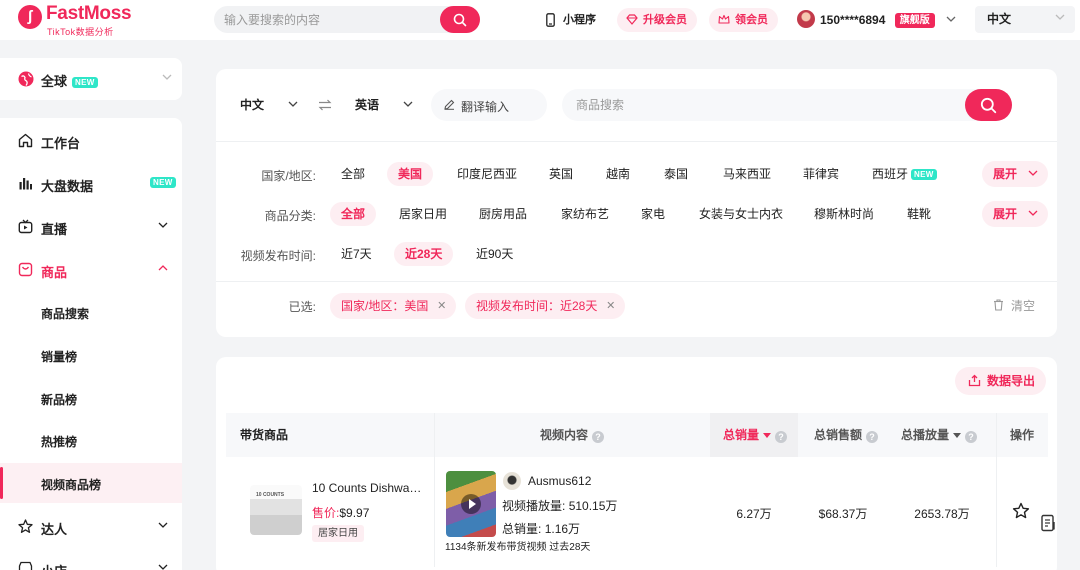 The image size is (1080, 570). I want to click on column-header-total-revenue: 总销售额?, so click(846, 435).